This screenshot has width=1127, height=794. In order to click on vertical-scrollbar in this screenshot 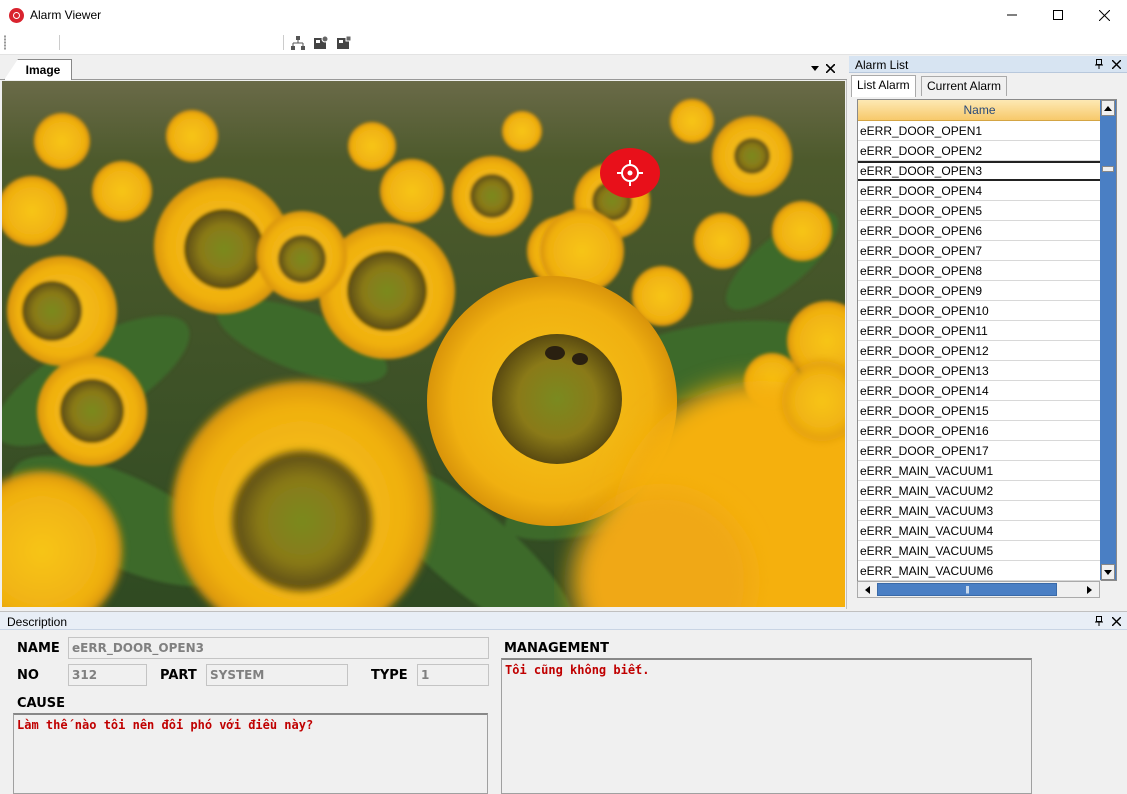, I will do `click(1108, 340)`.